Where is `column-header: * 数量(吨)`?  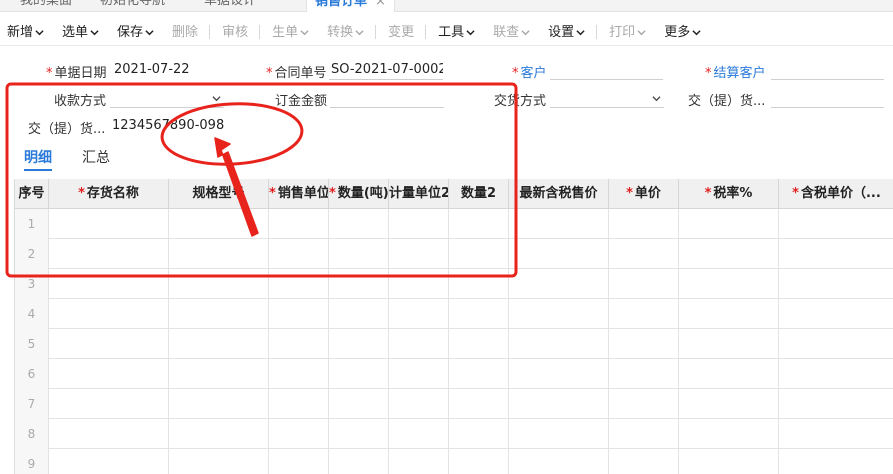
column-header: * 数量(吨) is located at coordinates (359, 194).